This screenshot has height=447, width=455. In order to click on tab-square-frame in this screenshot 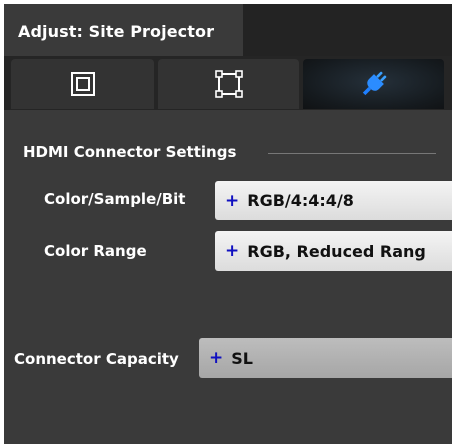, I will do `click(82, 84)`.